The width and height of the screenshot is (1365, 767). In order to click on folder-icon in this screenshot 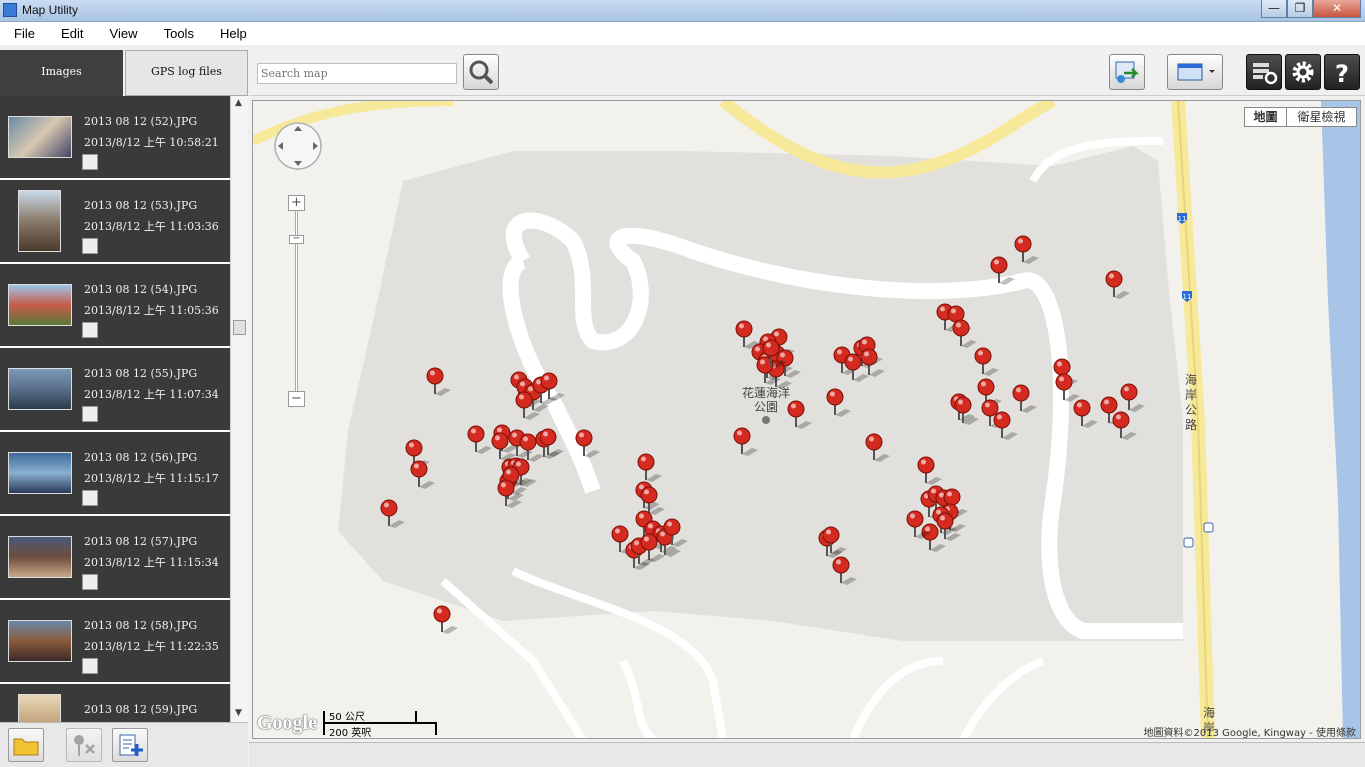, I will do `click(26, 747)`.